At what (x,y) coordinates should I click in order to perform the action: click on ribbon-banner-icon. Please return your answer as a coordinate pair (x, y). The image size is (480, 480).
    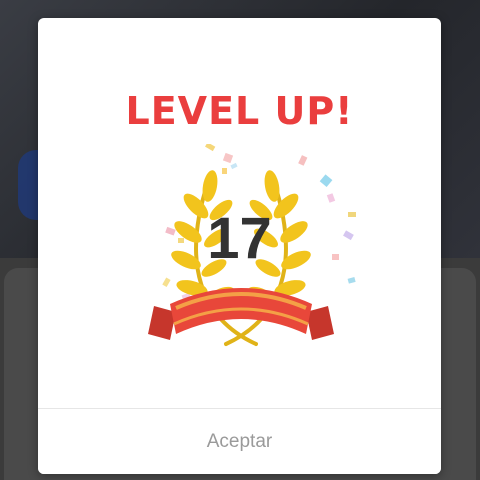
    Looking at the image, I should click on (241, 314).